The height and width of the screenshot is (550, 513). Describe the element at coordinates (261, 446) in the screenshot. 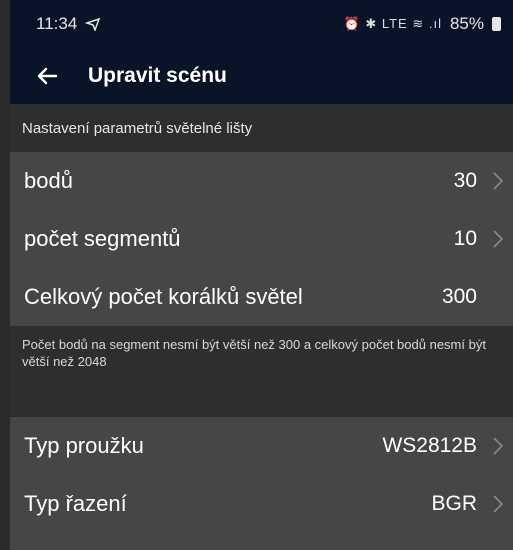

I see `row-strip-type: Typ proužku WS2812B` at that location.